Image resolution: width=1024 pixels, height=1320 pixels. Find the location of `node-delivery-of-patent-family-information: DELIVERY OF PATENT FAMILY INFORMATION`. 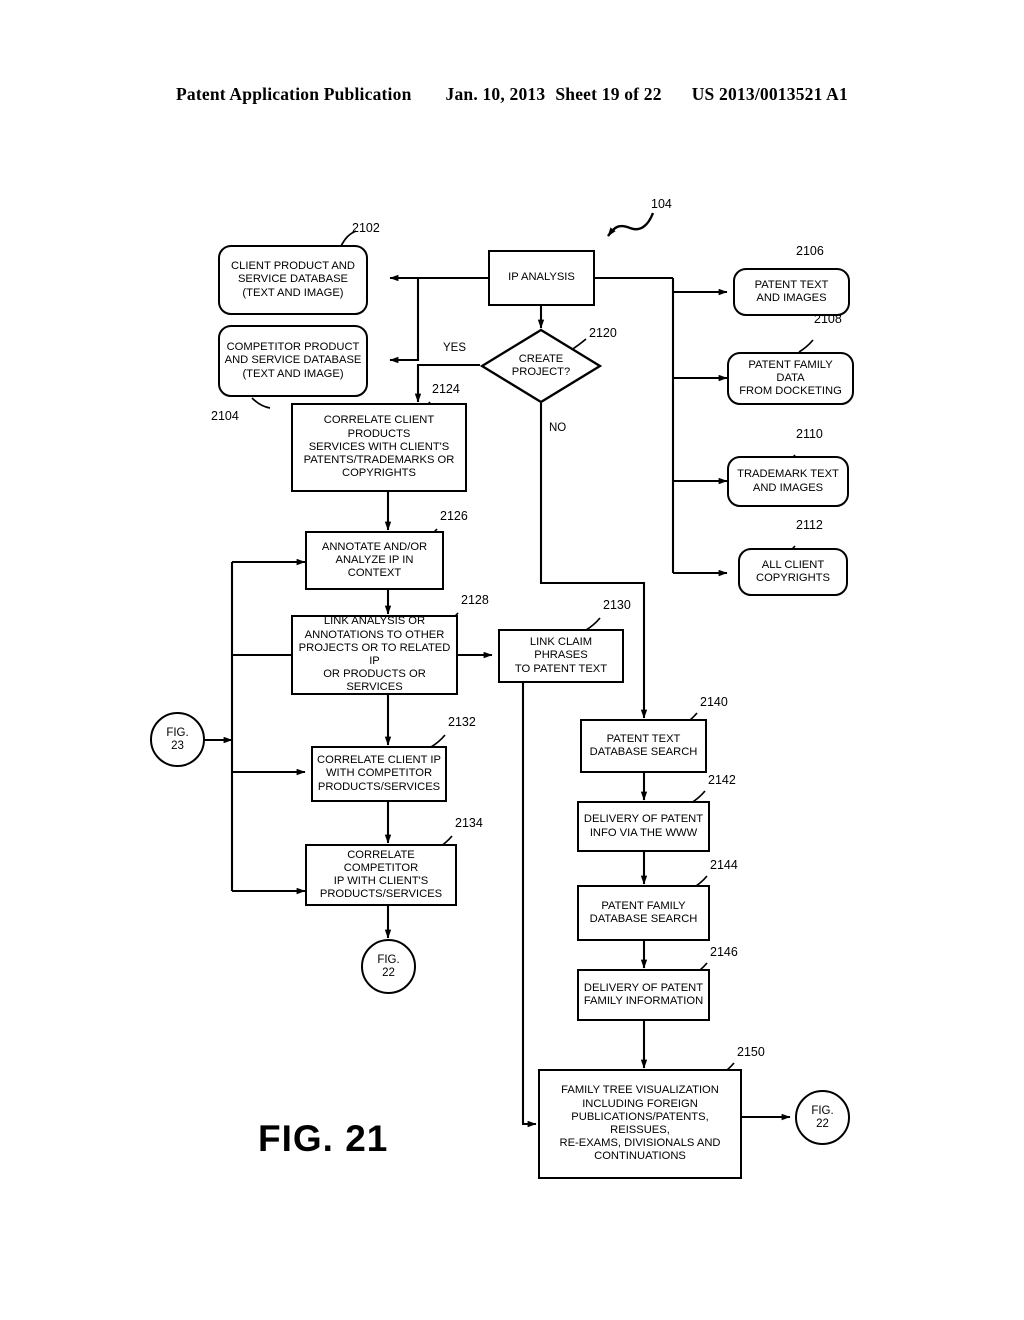

node-delivery-of-patent-family-information: DELIVERY OF PATENT FAMILY INFORMATION is located at coordinates (643, 995).